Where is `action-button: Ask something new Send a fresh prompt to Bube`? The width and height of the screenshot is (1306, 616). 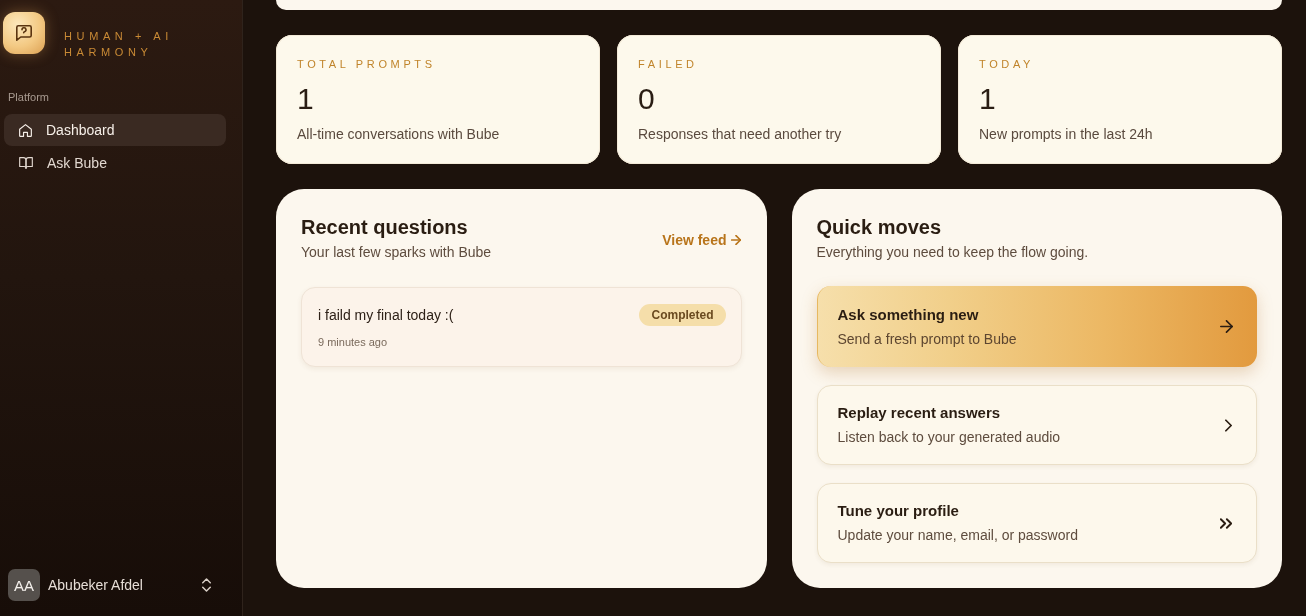 action-button: Ask something new Send a fresh prompt to Bube is located at coordinates (1036, 326).